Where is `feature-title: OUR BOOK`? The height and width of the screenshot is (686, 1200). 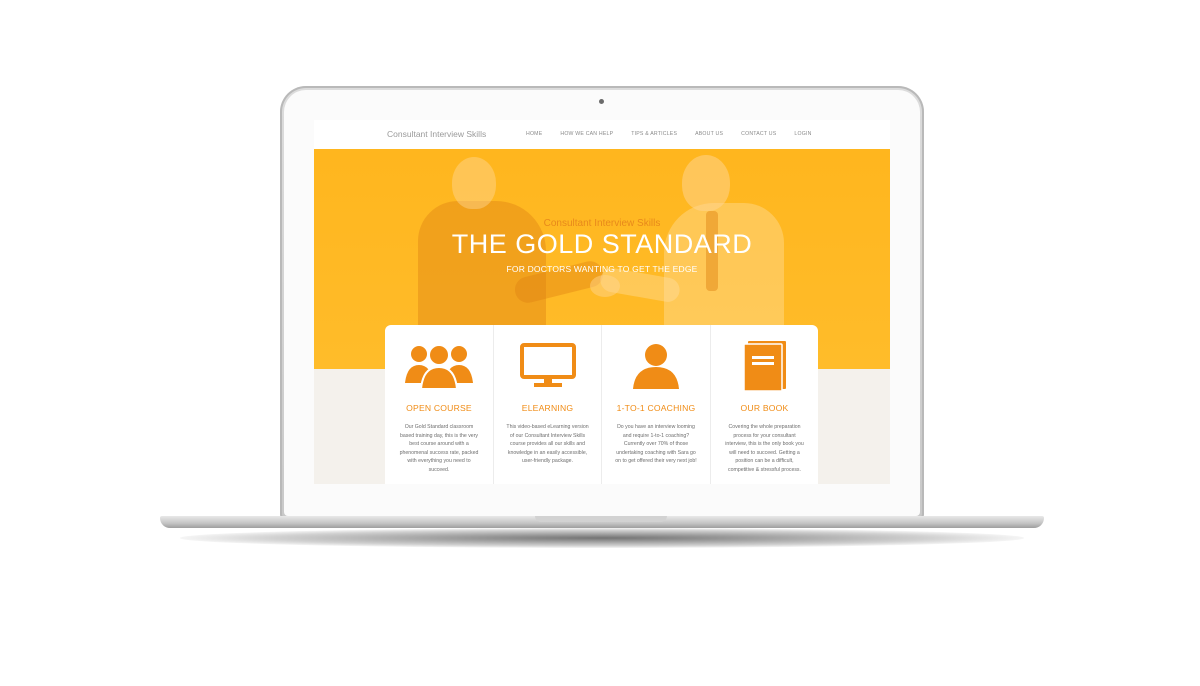
feature-title: OUR BOOK is located at coordinates (764, 408).